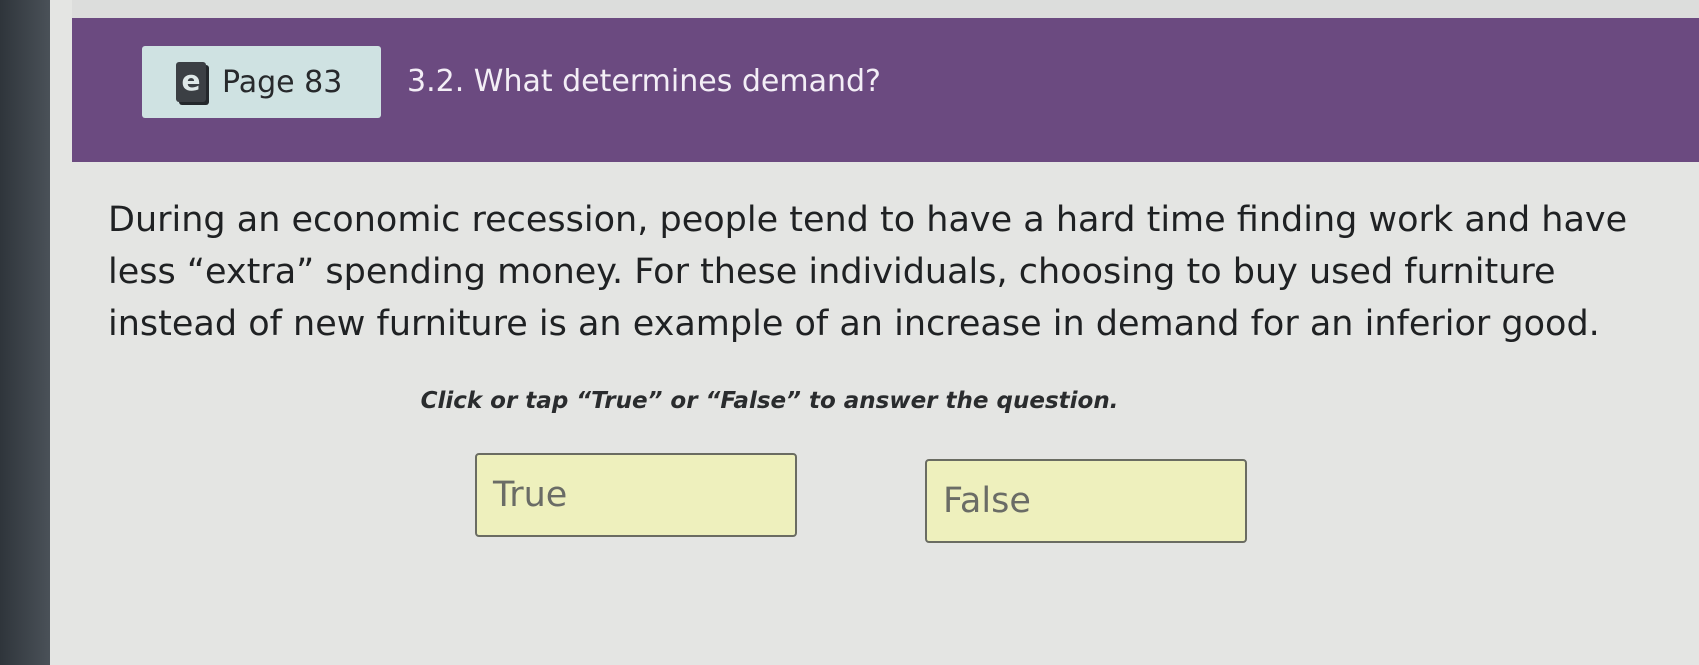  What do you see at coordinates (191, 82) in the screenshot?
I see `ebook-icon: e` at bounding box center [191, 82].